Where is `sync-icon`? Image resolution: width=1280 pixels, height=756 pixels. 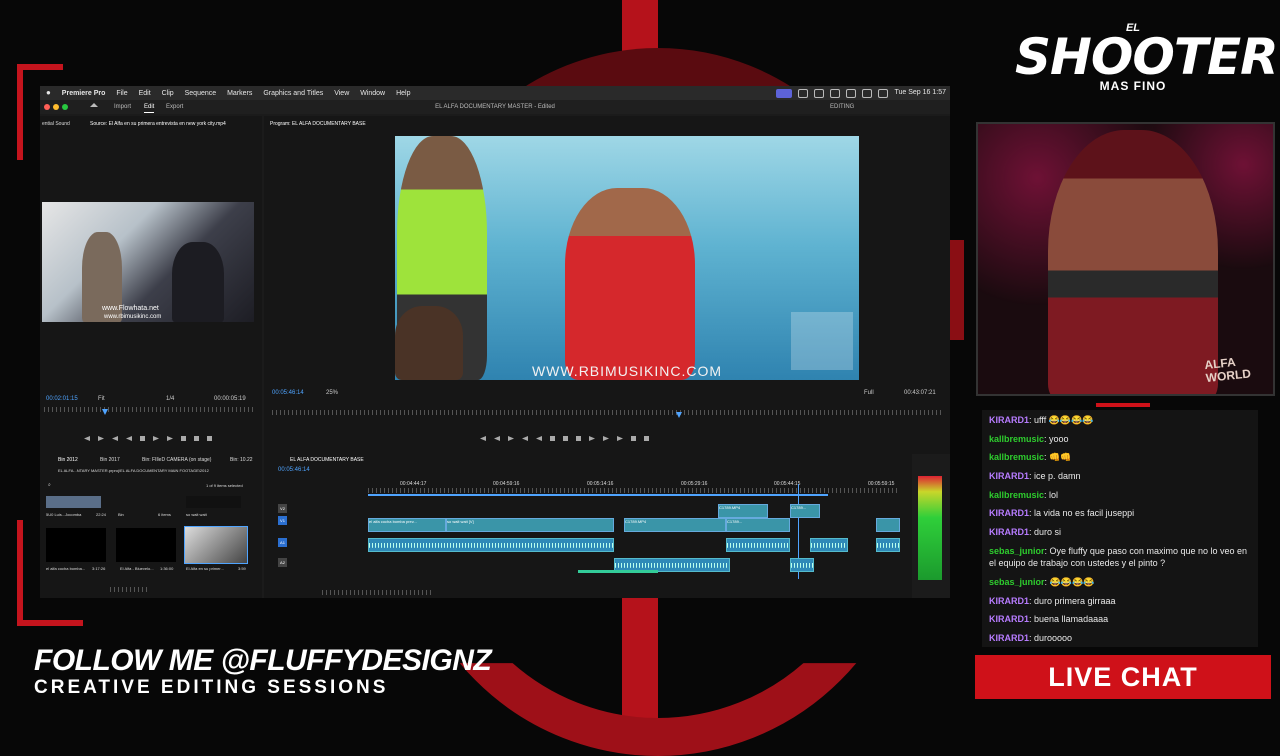
sync-icon is located at coordinates (803, 93).